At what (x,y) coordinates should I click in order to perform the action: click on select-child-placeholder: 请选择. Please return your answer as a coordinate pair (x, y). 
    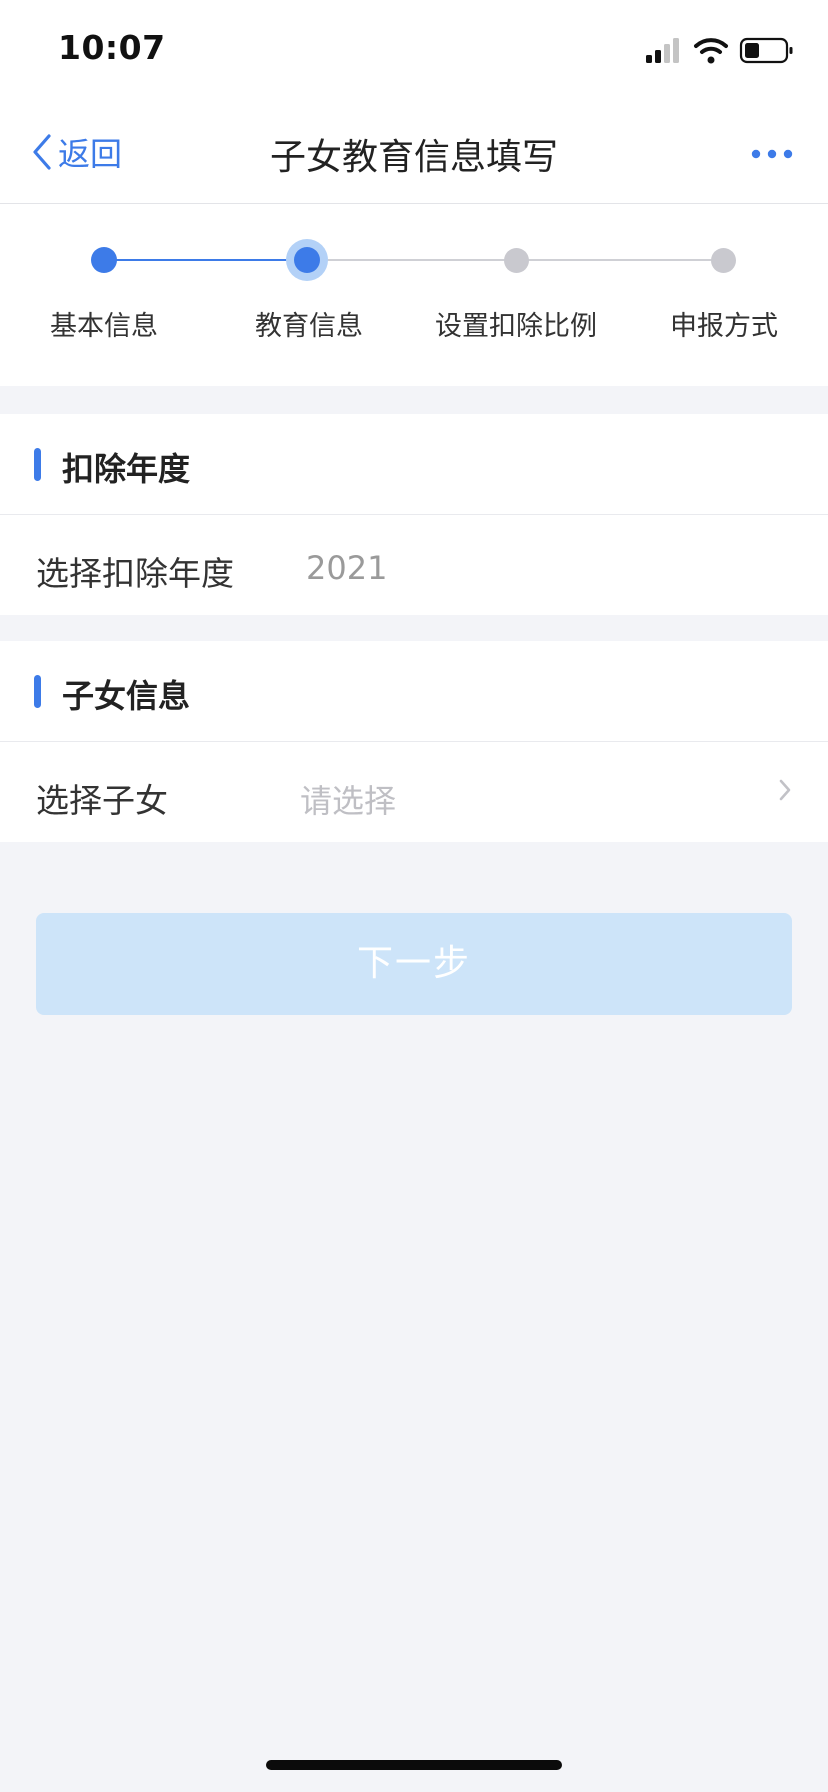
    Looking at the image, I should click on (348, 801).